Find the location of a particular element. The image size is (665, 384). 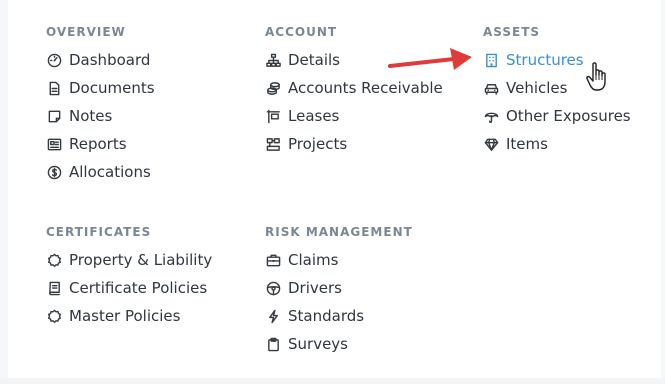

menu-item-label: Dashboard is located at coordinates (110, 60).